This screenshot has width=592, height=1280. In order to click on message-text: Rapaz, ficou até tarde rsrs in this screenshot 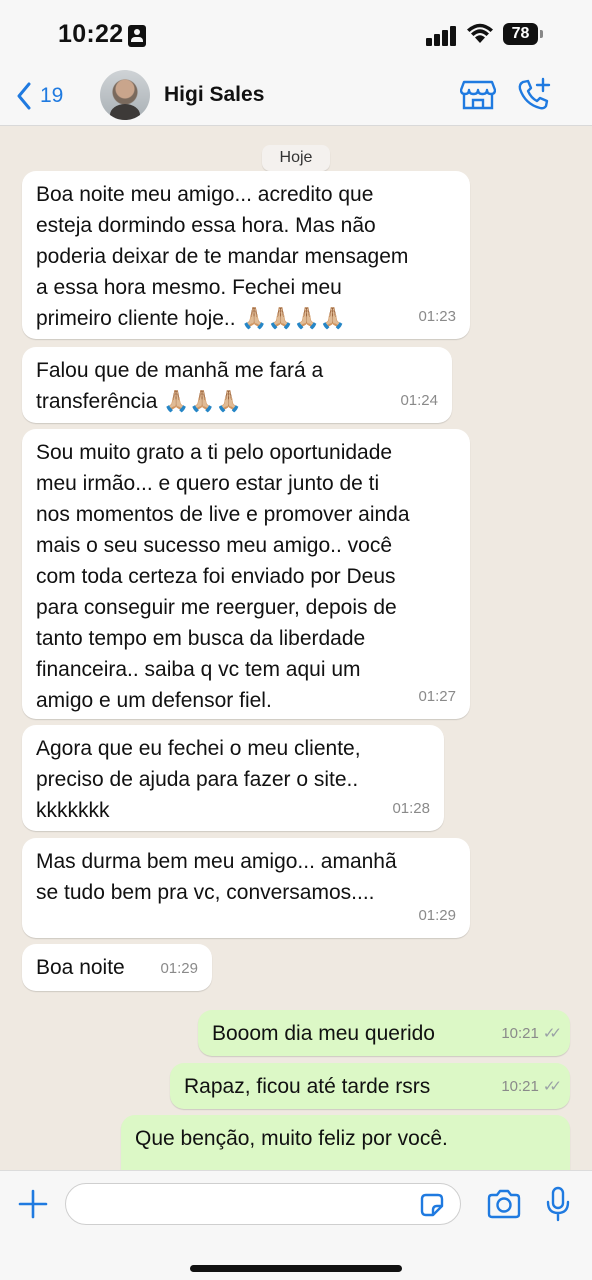, I will do `click(307, 1086)`.